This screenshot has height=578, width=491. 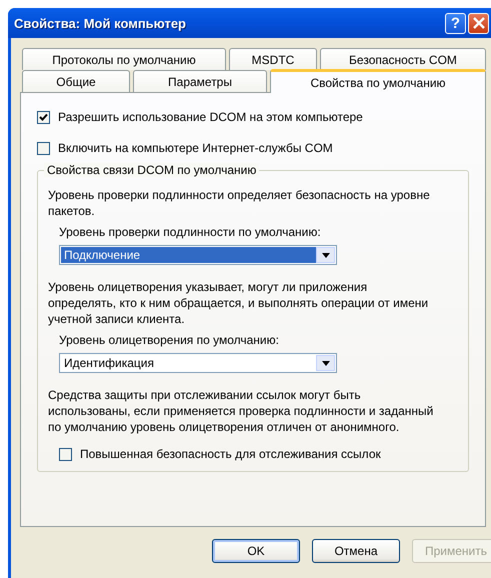 I want to click on checkbox-label: Разрешить использование DCOM на этом компьютере, so click(x=210, y=117).